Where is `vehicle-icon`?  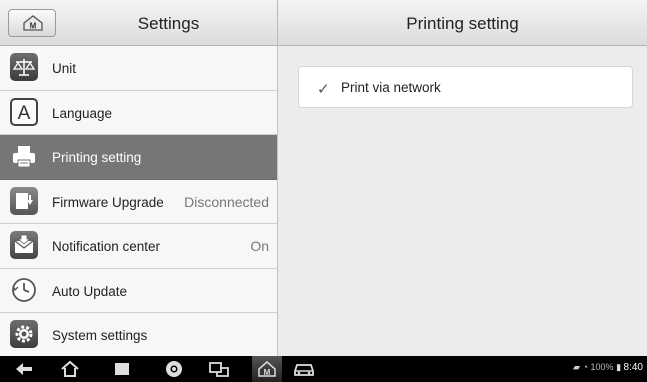 vehicle-icon is located at coordinates (304, 369).